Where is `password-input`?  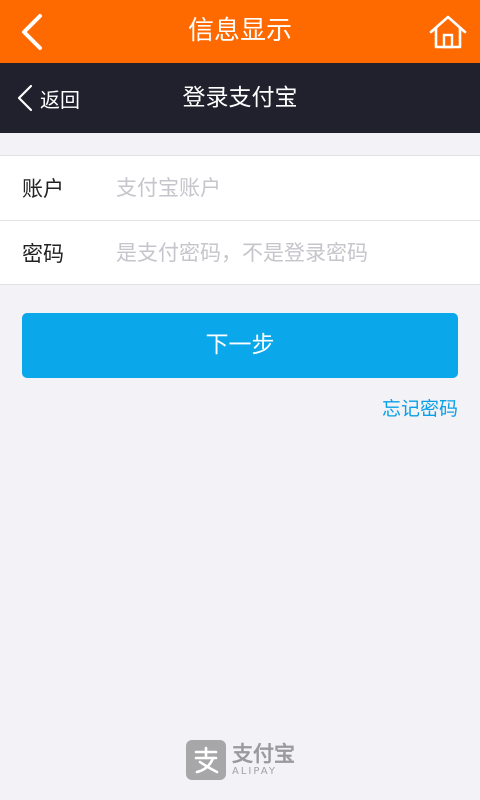 password-input is located at coordinates (288, 253).